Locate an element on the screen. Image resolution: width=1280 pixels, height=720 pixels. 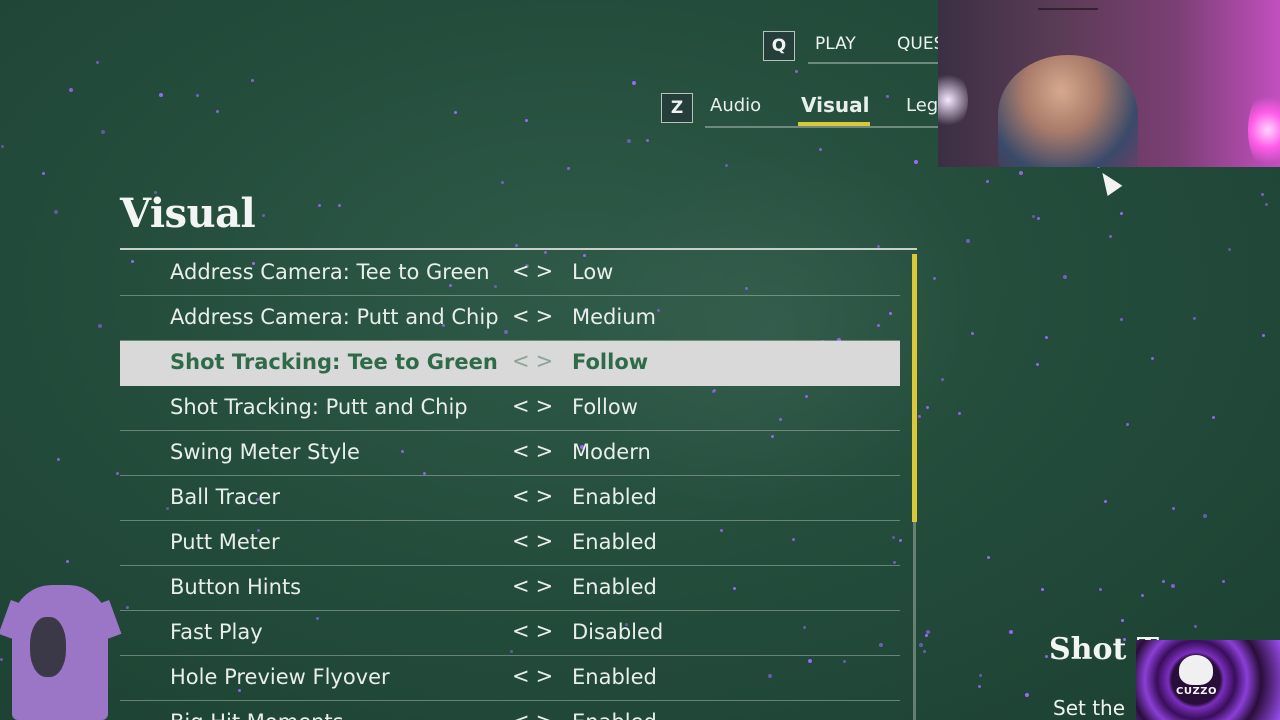
tab-audio: Audio is located at coordinates (735, 105).